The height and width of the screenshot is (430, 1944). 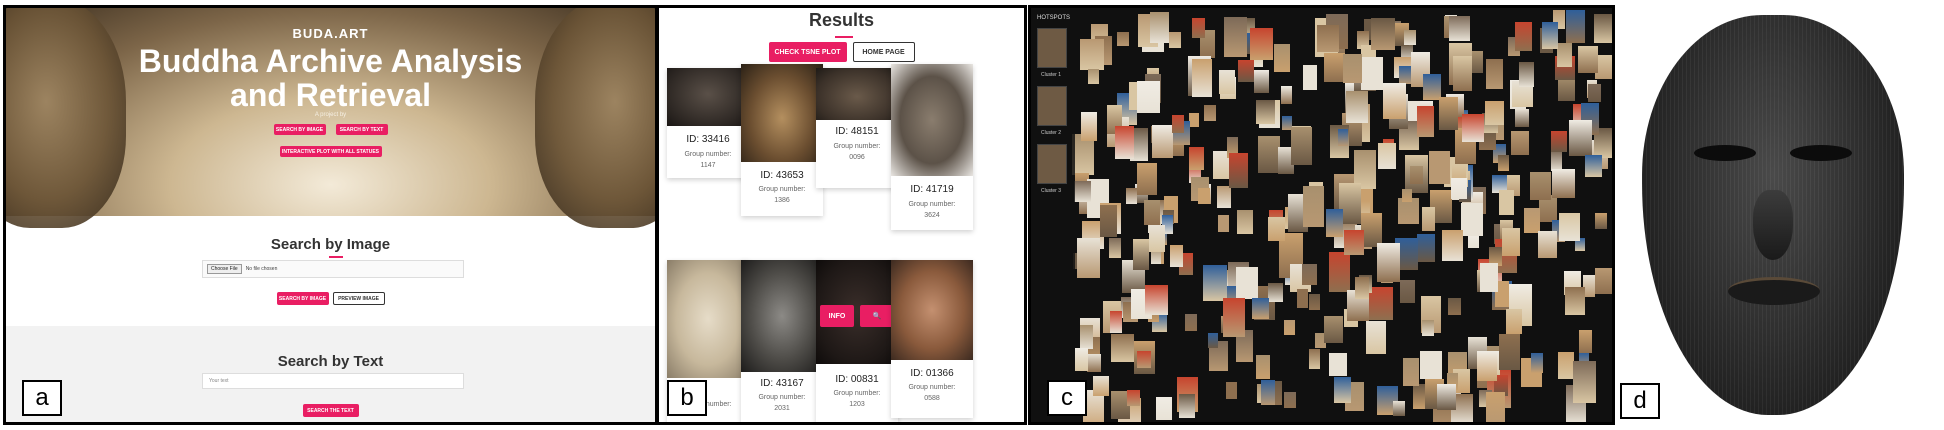 What do you see at coordinates (782, 140) in the screenshot?
I see `result-card: ID: 43653 Group number: 1386` at bounding box center [782, 140].